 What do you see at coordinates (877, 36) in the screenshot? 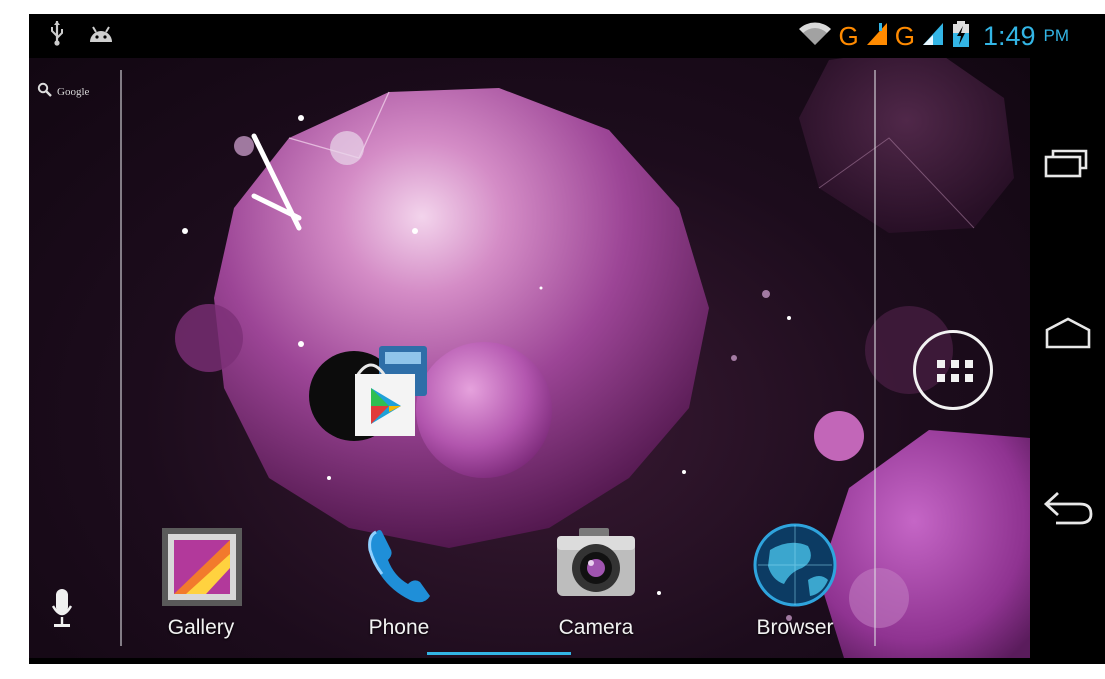
I see `signal-sim1-icon` at bounding box center [877, 36].